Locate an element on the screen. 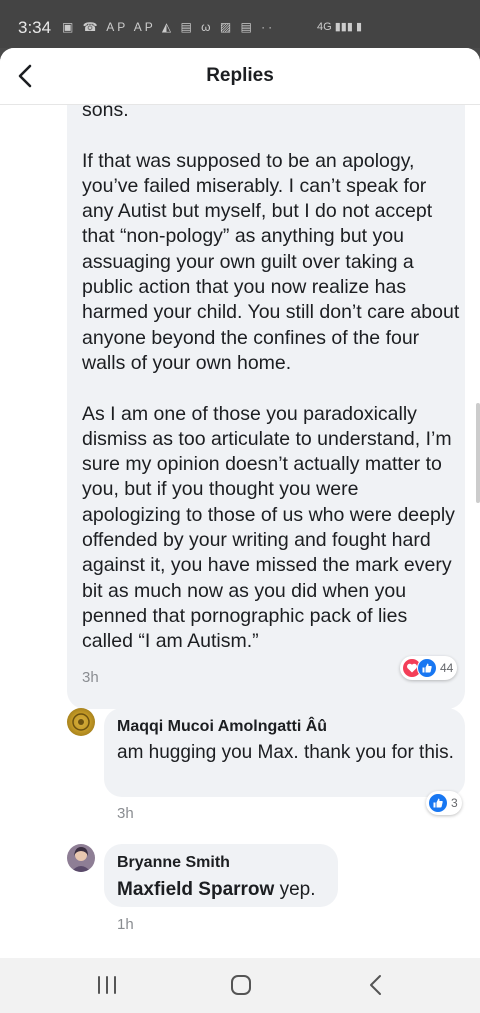 Image resolution: width=480 pixels, height=1013 pixels. mention-link: Maxfield Sparrow is located at coordinates (195, 889).